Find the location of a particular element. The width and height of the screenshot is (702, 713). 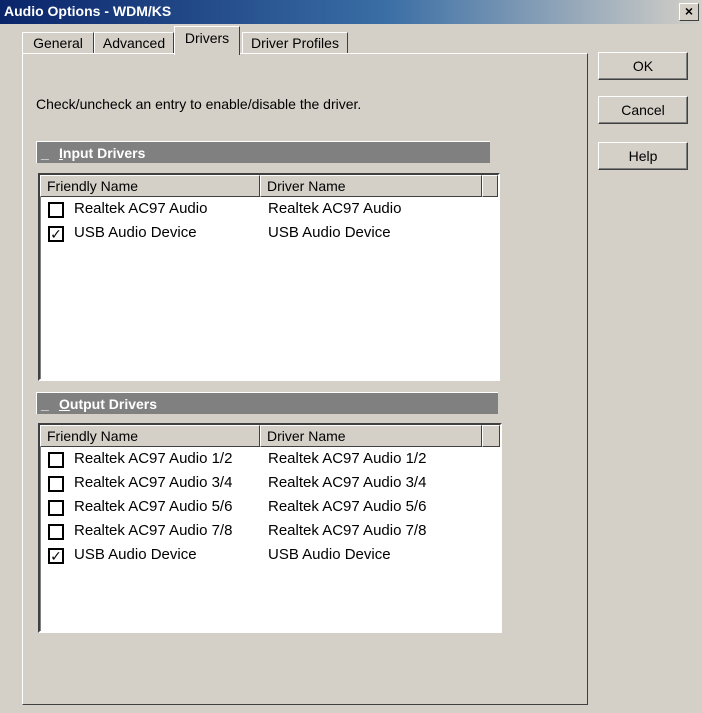

driver-name: Realtek AC97 Audio 1/2 is located at coordinates (347, 458).